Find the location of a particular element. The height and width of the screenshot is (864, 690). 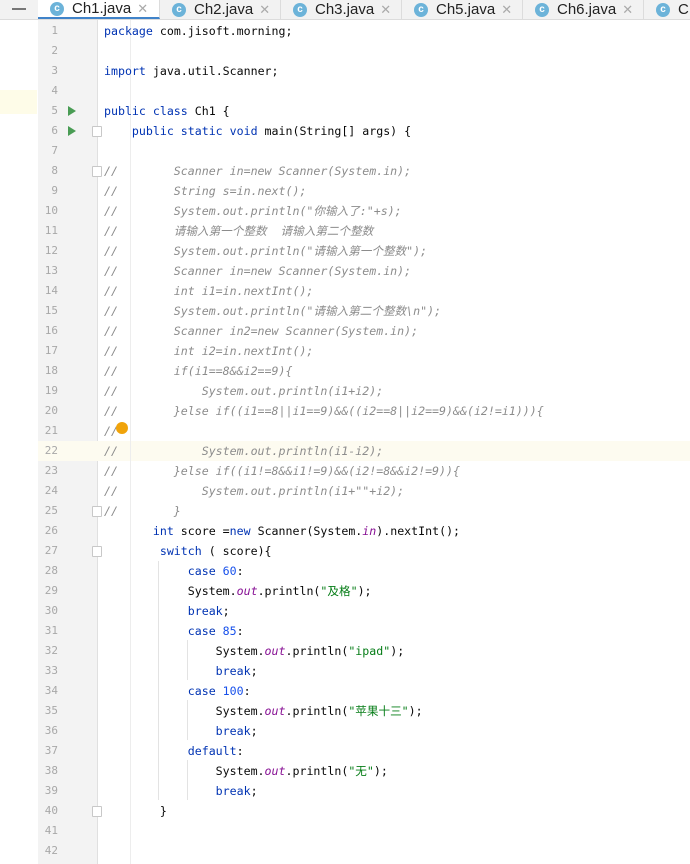

code-token: } is located at coordinates (135, 811).